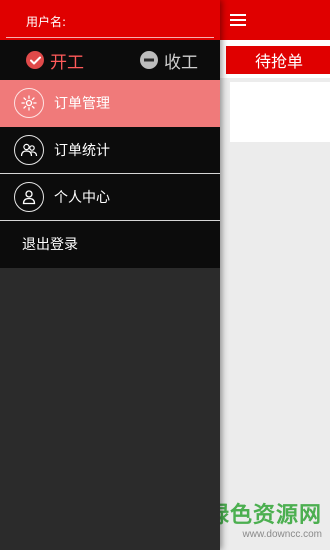 The width and height of the screenshot is (330, 550). What do you see at coordinates (35, 60) in the screenshot?
I see `check-icon` at bounding box center [35, 60].